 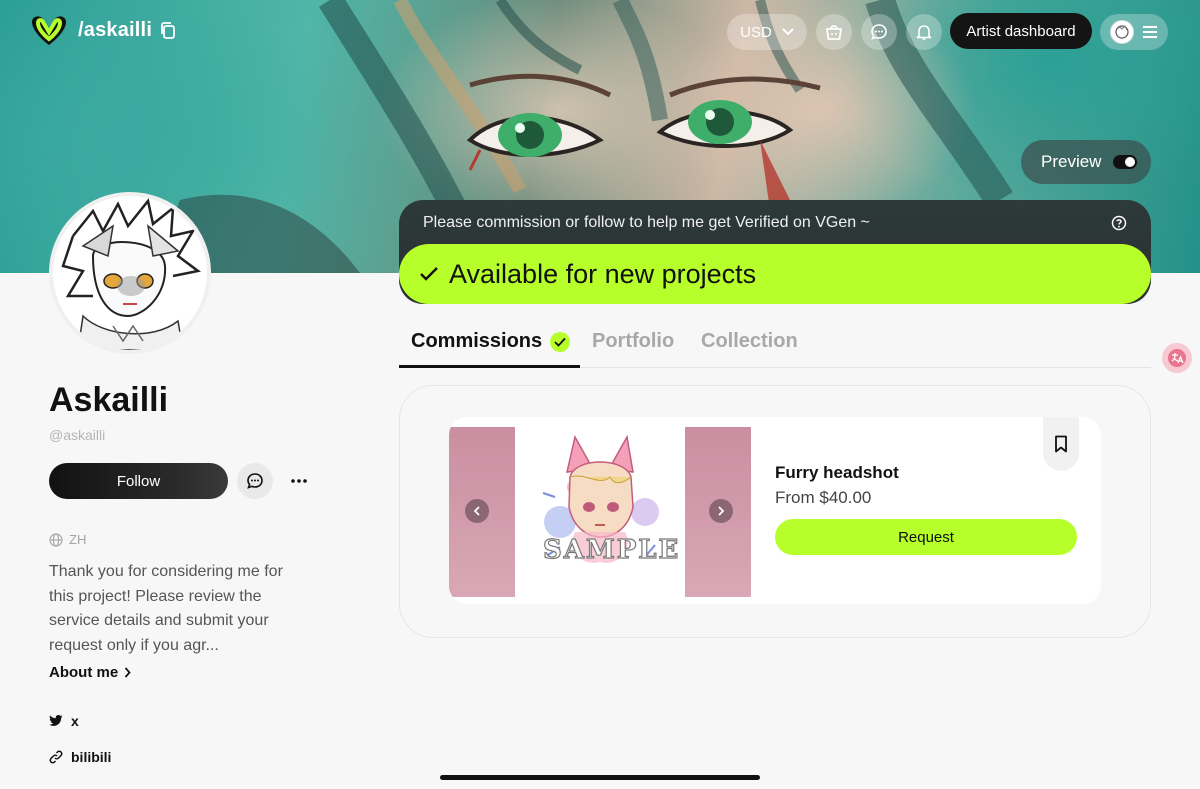 I want to click on globe-icon, so click(x=56, y=539).